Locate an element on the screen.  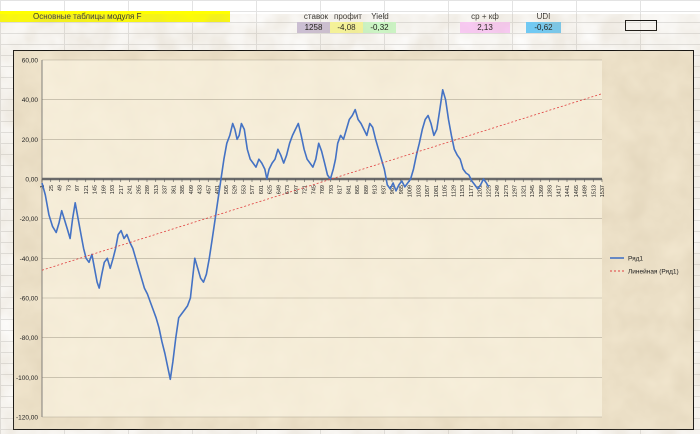
x-tick-label: 913 is located at coordinates (376, 189).